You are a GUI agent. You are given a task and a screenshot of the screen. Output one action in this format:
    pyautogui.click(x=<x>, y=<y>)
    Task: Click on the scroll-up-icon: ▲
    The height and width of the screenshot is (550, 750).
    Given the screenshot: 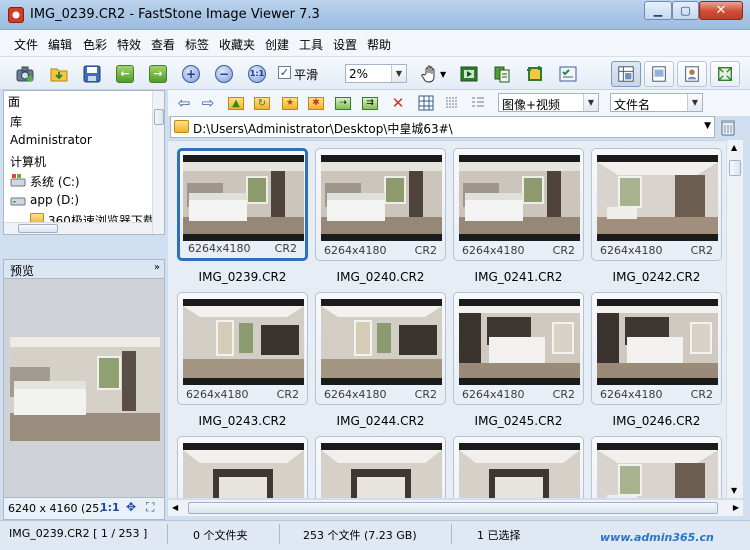 What is the action you would take?
    pyautogui.click(x=734, y=147)
    